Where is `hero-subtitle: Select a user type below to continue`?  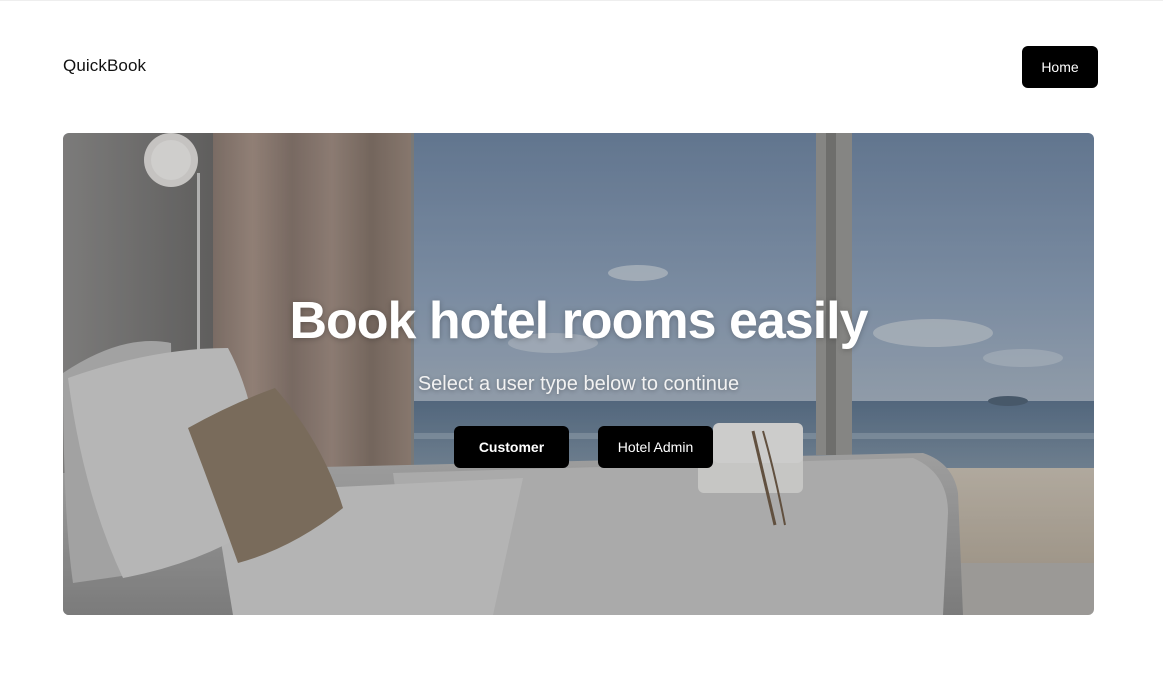
hero-subtitle: Select a user type below to continue is located at coordinates (578, 384).